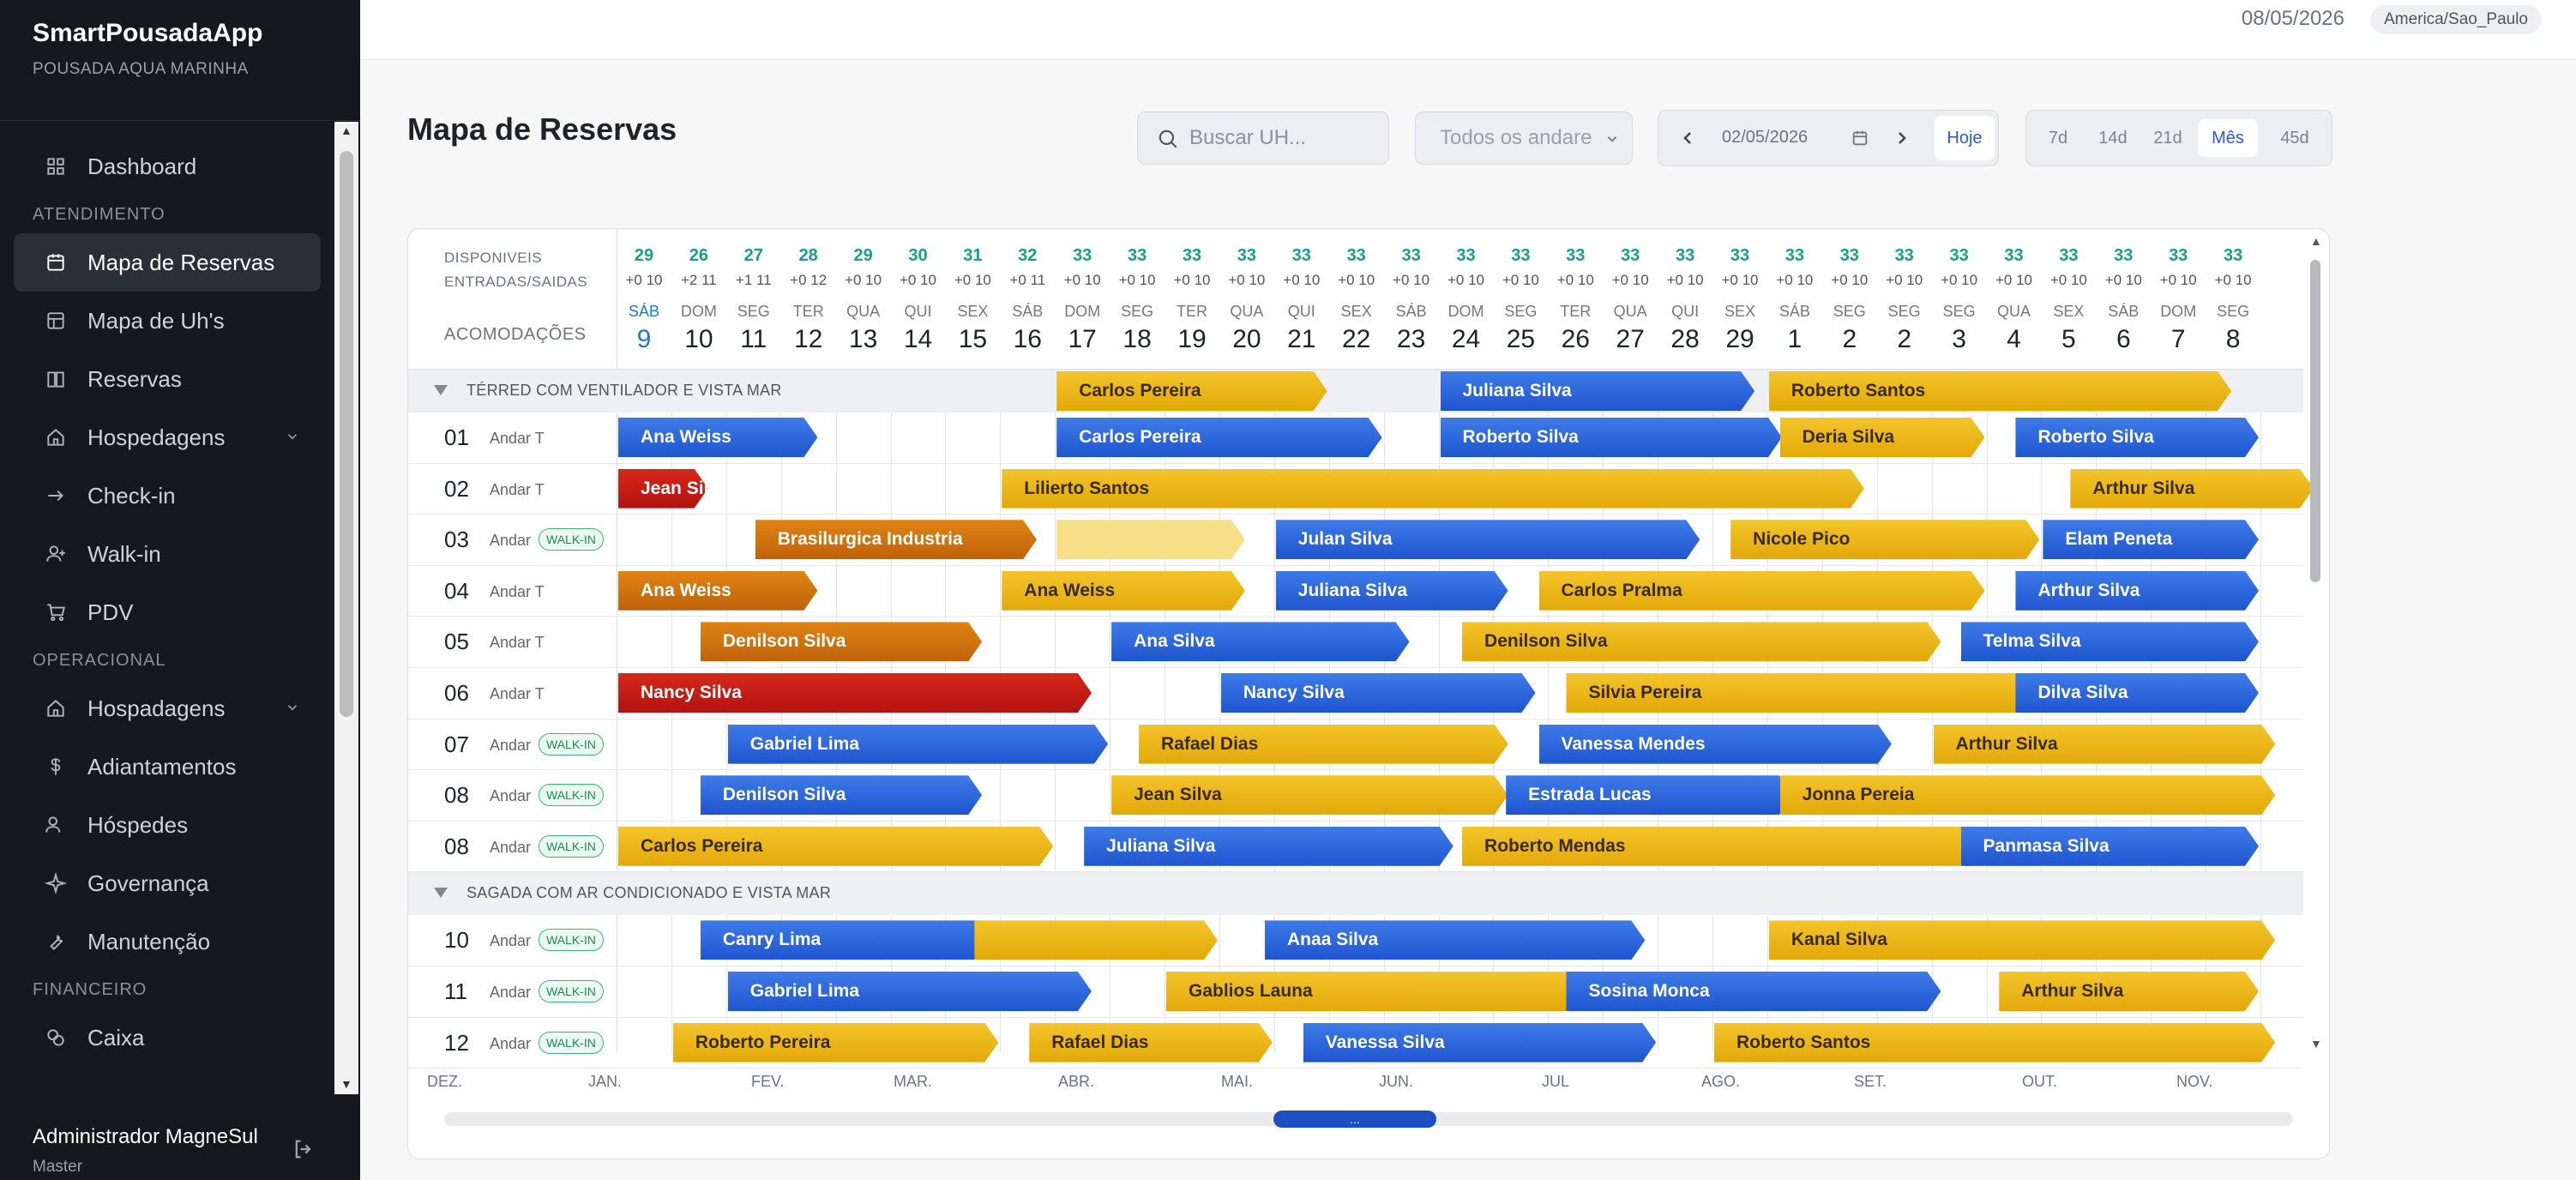  What do you see at coordinates (1575, 339) in the screenshot?
I see `day-number: 26` at bounding box center [1575, 339].